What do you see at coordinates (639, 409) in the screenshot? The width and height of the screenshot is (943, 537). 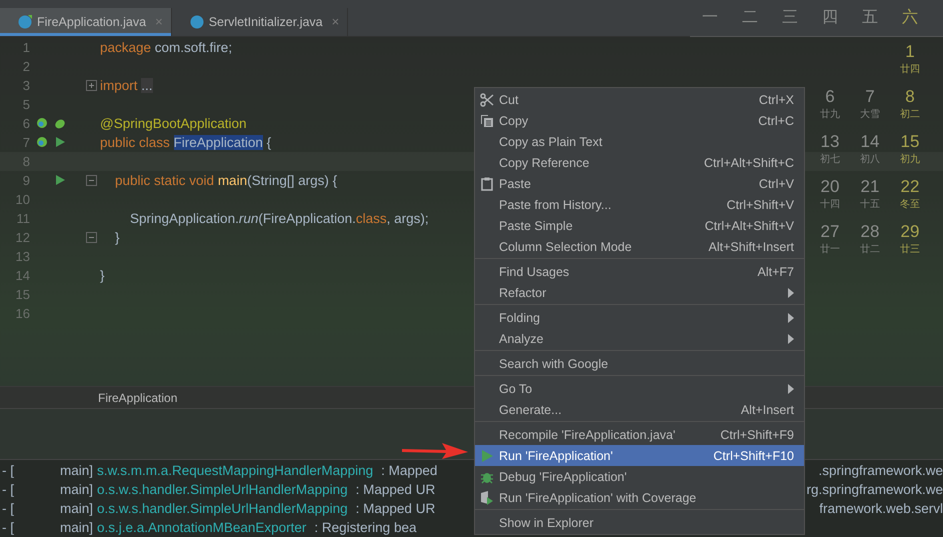 I see `menu-item: Generate... Alt+Insert` at bounding box center [639, 409].